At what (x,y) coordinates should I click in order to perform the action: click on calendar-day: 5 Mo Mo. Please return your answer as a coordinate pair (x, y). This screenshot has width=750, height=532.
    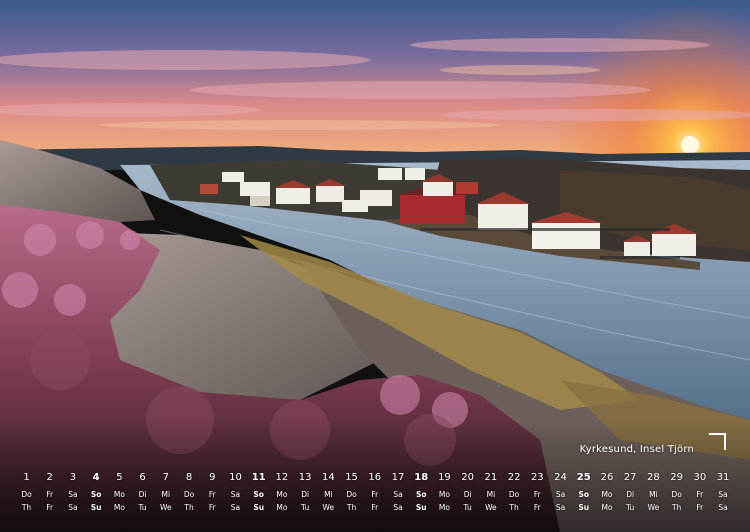
    Looking at the image, I should click on (119, 494).